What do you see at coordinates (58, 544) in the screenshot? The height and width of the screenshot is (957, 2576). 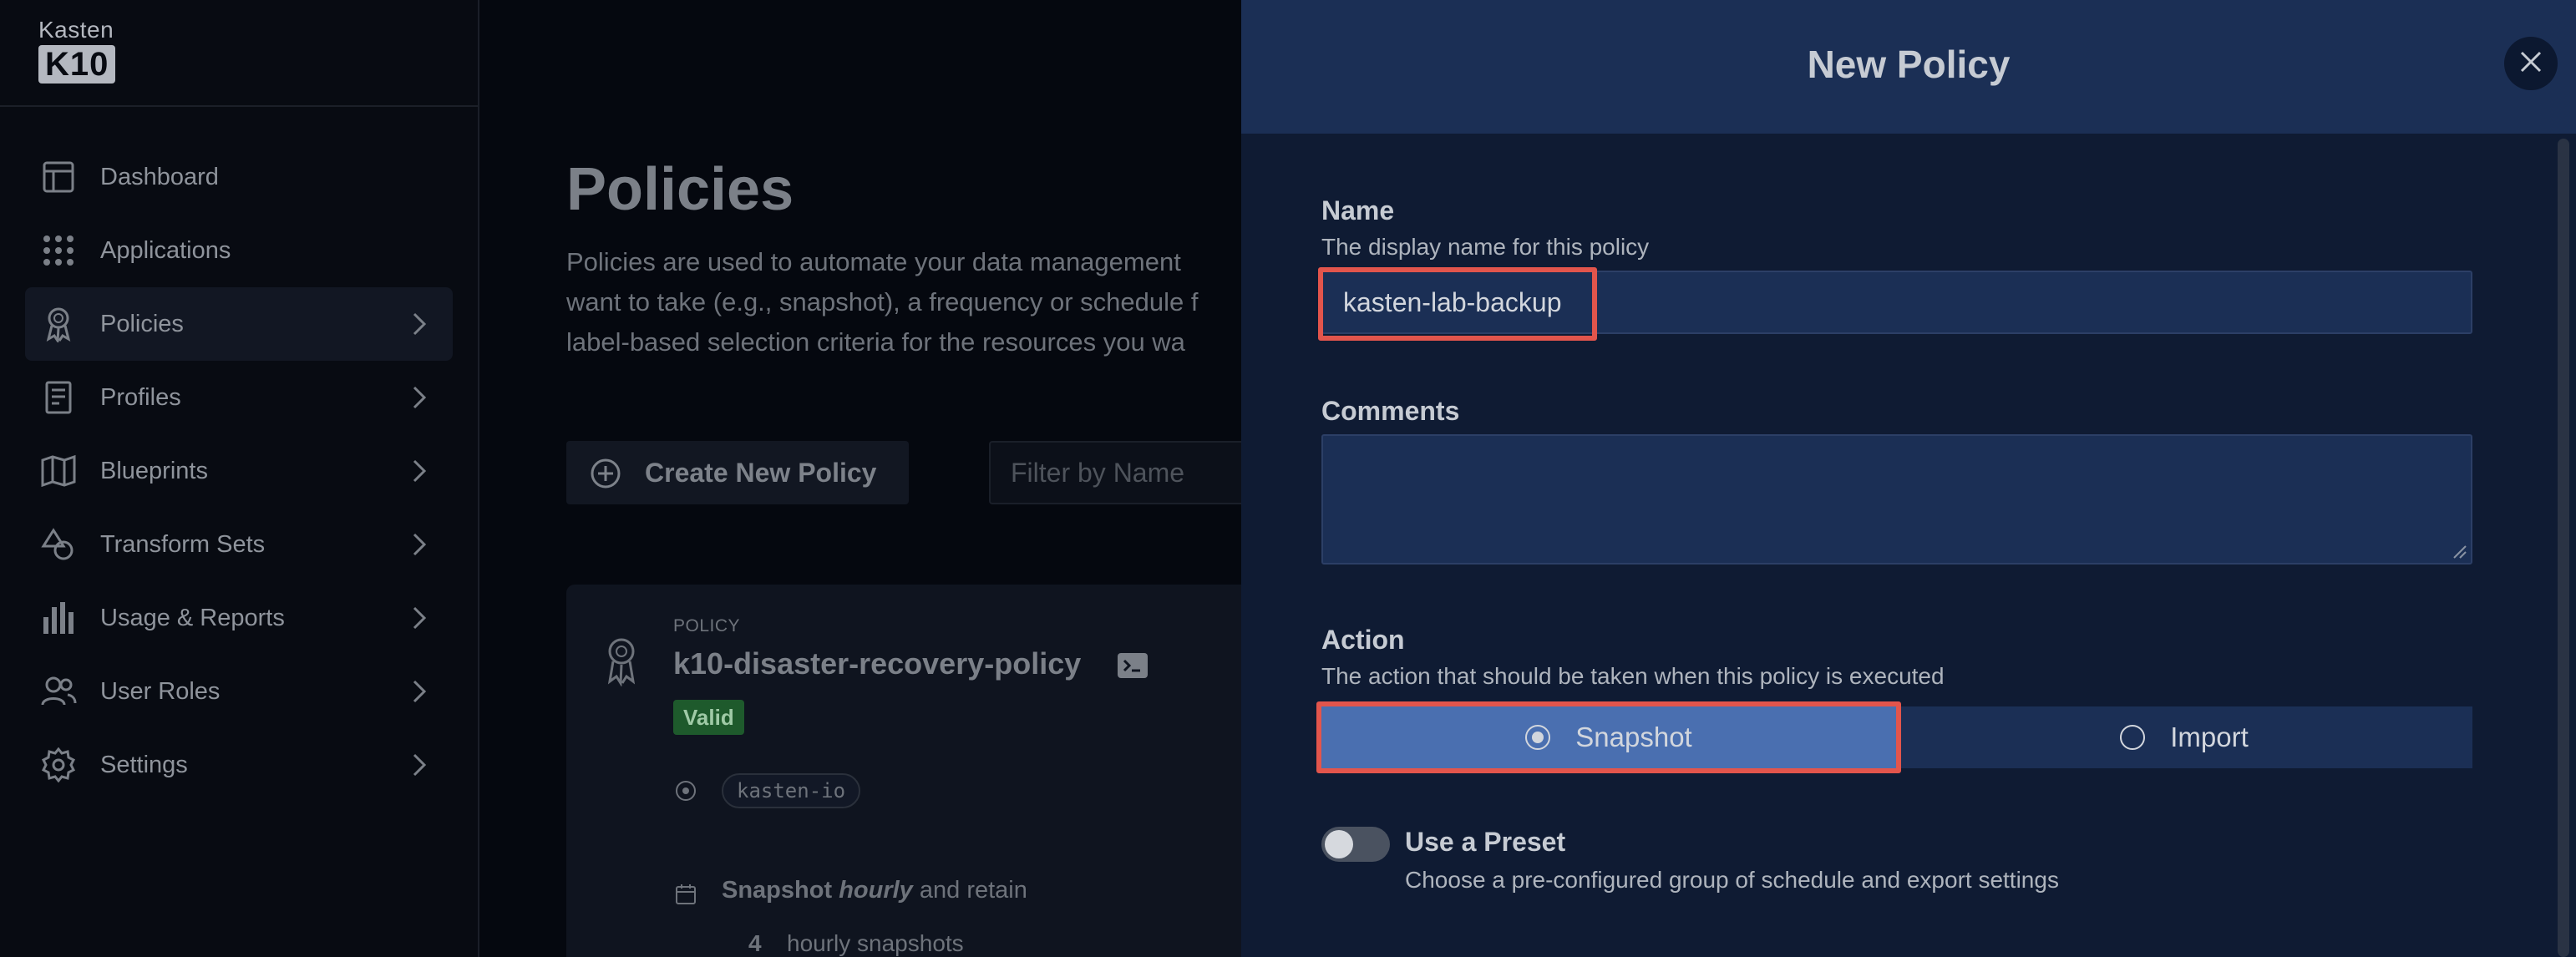 I see `transform-sets-icon` at bounding box center [58, 544].